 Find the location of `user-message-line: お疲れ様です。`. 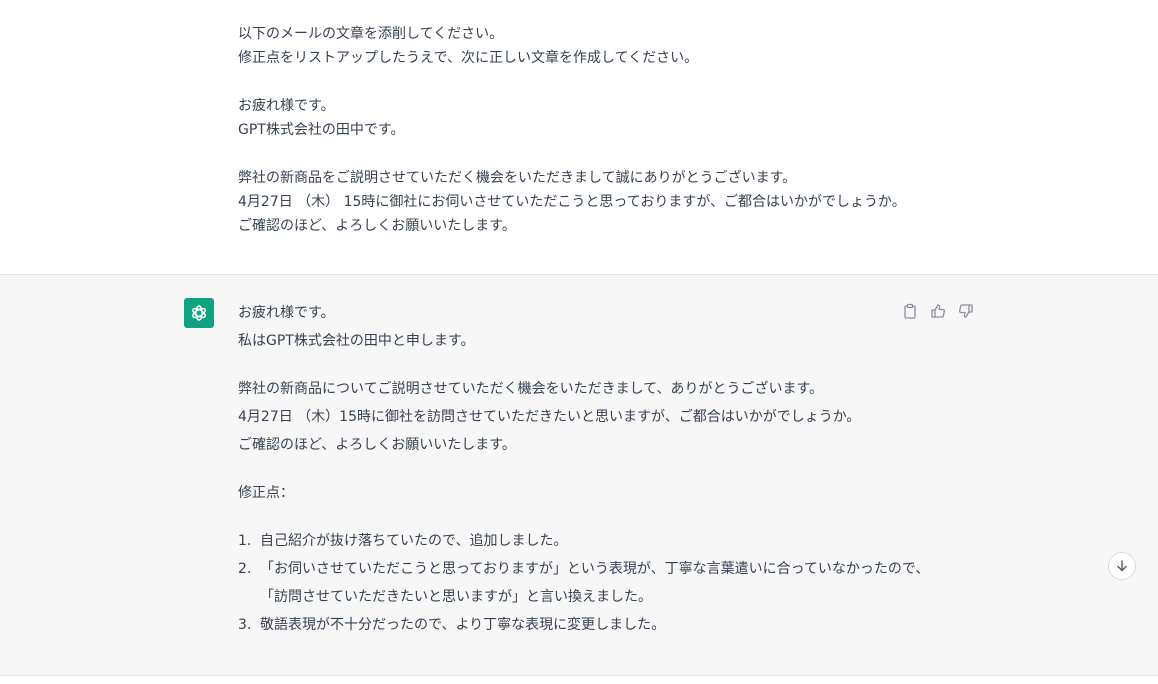

user-message-line: お疲れ様です。 is located at coordinates (286, 106).